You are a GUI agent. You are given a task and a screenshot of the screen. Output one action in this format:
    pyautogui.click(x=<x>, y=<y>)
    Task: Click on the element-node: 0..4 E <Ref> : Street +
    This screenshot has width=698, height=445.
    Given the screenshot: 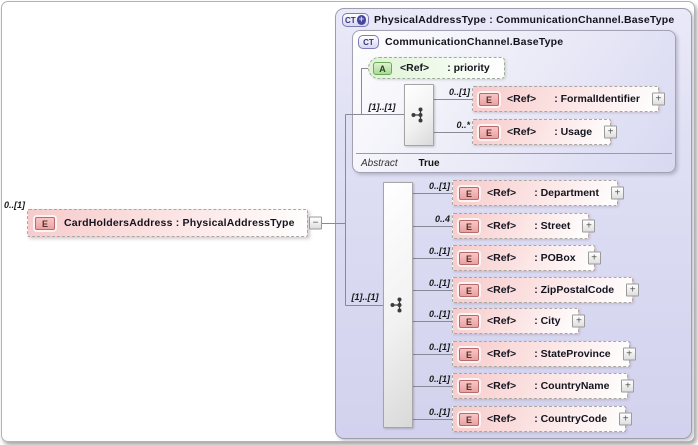 What is the action you would take?
    pyautogui.click(x=515, y=226)
    